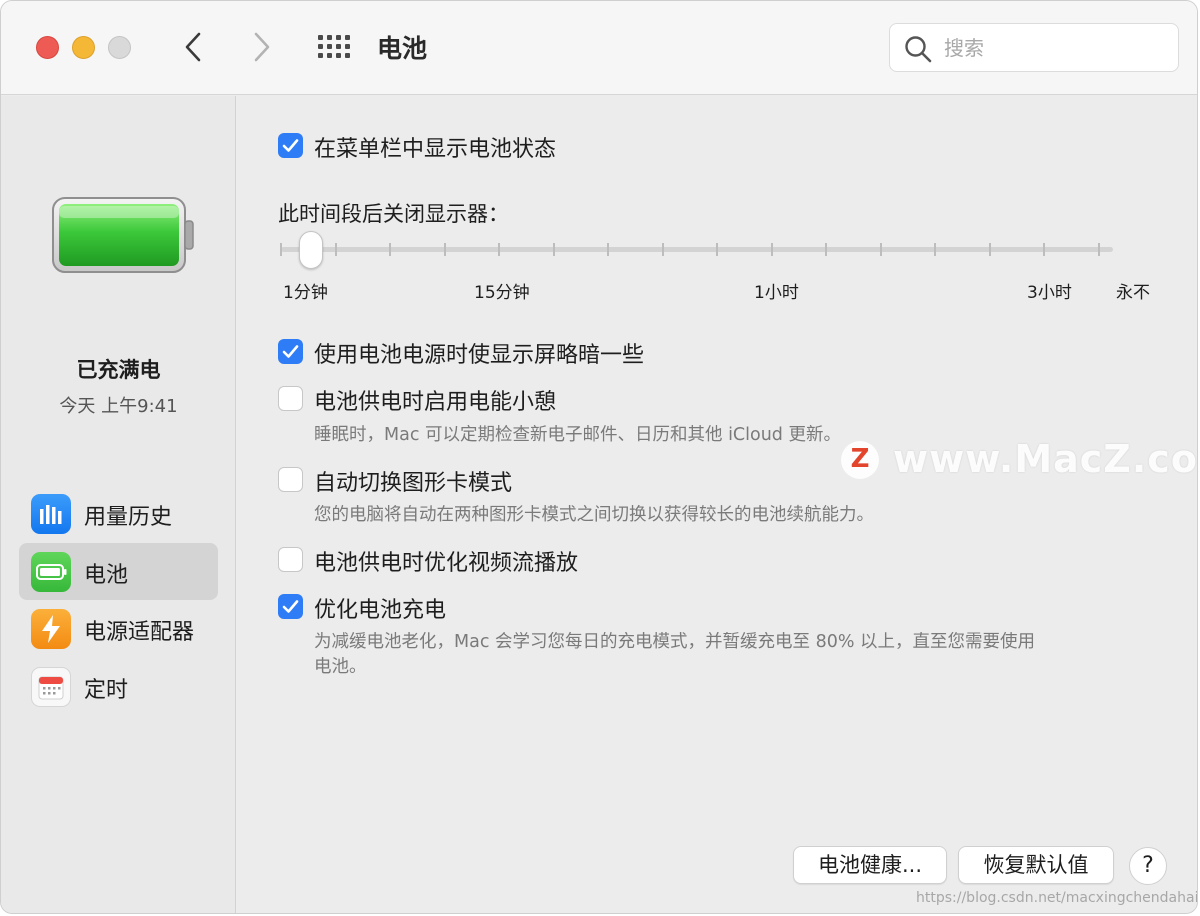  Describe the element at coordinates (51, 629) in the screenshot. I see `lightning-icon` at that location.